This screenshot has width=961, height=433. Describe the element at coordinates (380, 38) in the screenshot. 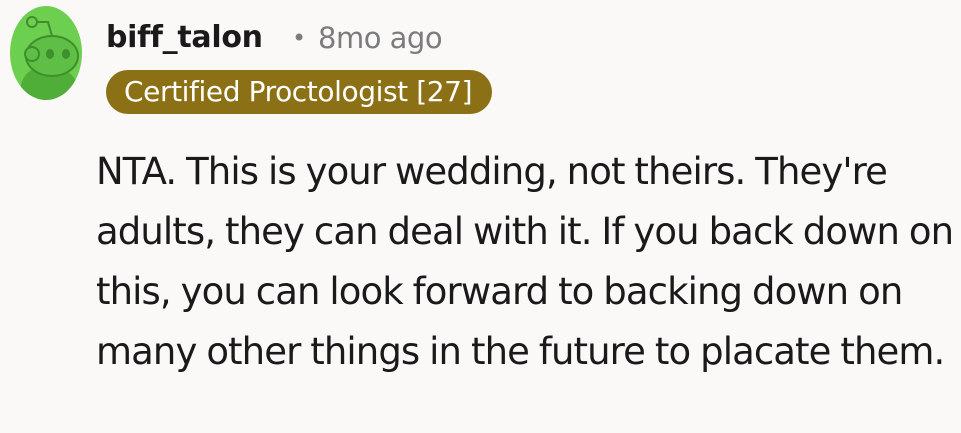

I see `comment-timestamp: 8mo ago` at that location.